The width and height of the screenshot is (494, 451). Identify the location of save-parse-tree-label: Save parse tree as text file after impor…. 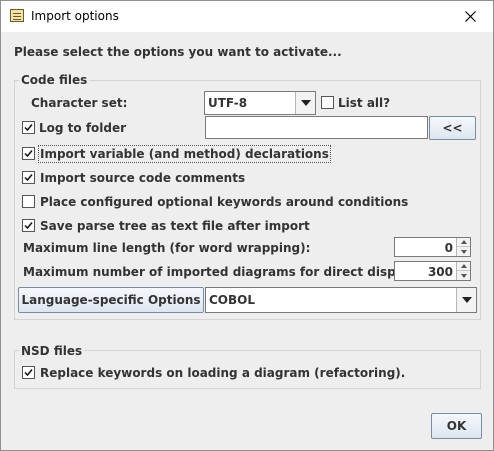
(175, 226).